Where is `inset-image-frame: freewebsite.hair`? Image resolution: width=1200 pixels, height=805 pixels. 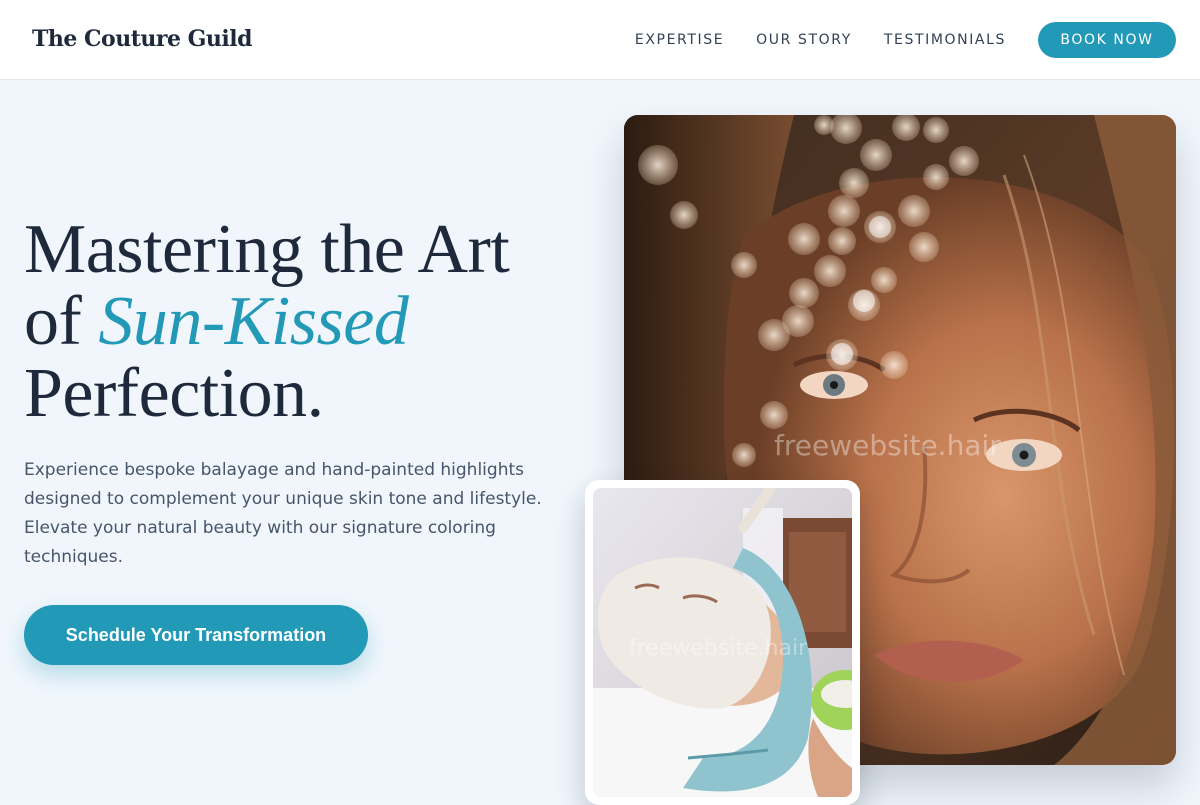
inset-image-frame: freewebsite.hair is located at coordinates (722, 642).